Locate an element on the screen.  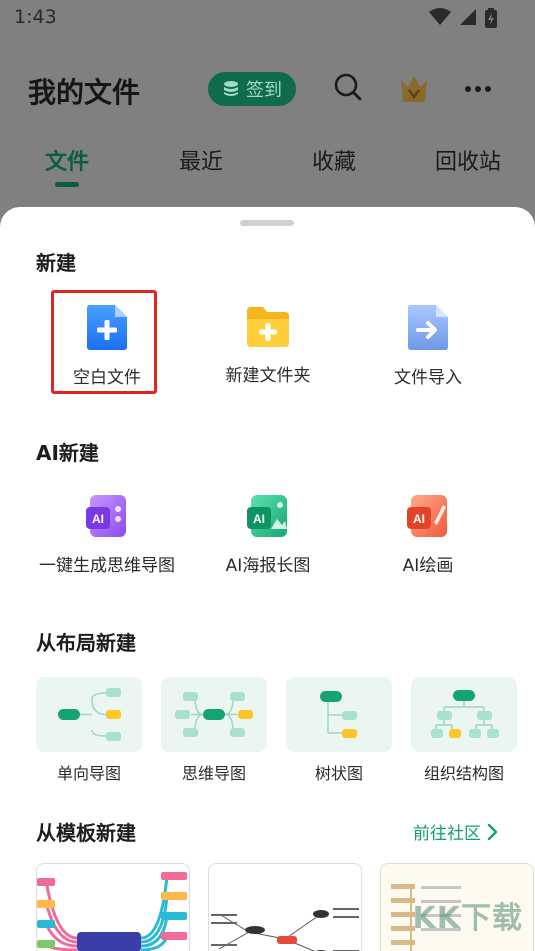
layout-card-tree is located at coordinates (339, 714).